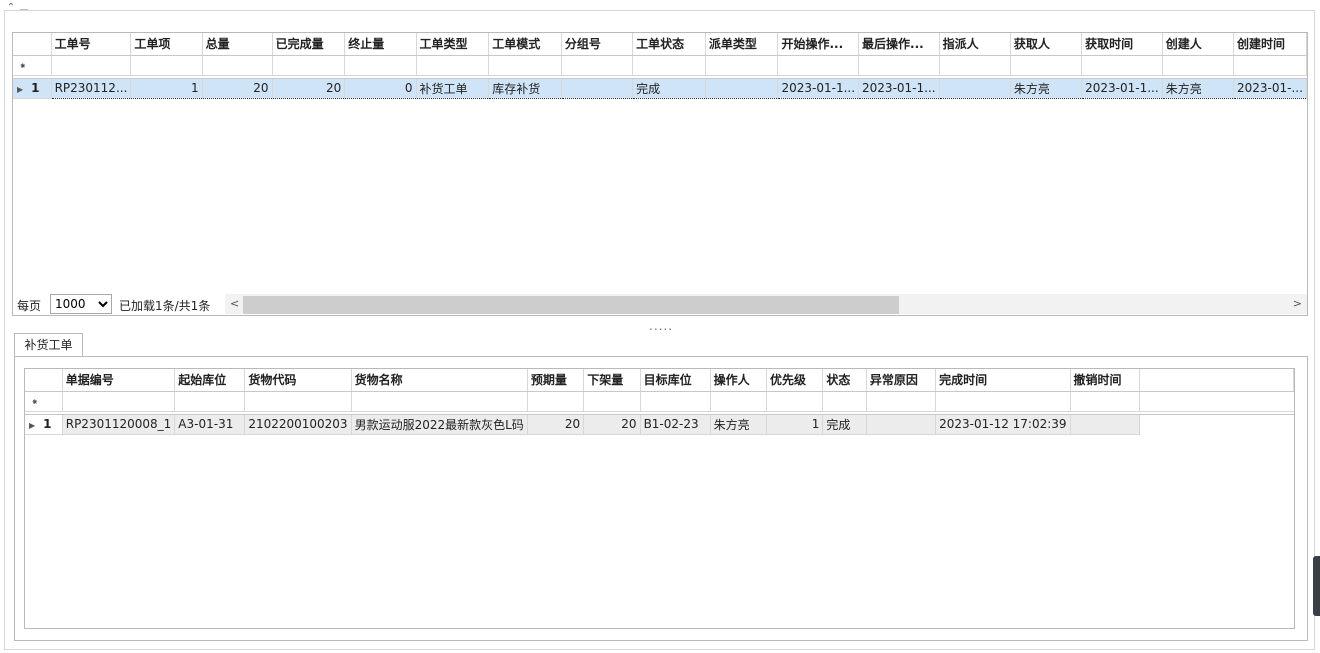 The height and width of the screenshot is (653, 1320). What do you see at coordinates (119, 380) in the screenshot?
I see `column-header: 单据编号` at bounding box center [119, 380].